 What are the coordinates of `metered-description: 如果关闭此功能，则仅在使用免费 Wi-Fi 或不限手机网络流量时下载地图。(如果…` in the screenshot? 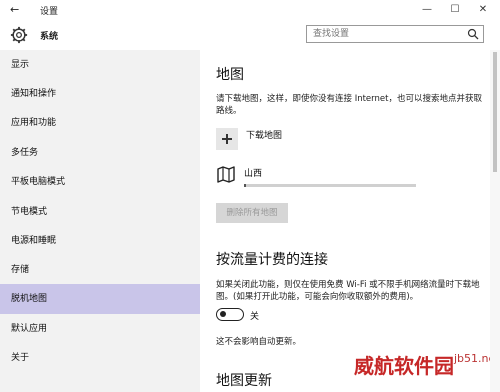 It's located at (348, 291).